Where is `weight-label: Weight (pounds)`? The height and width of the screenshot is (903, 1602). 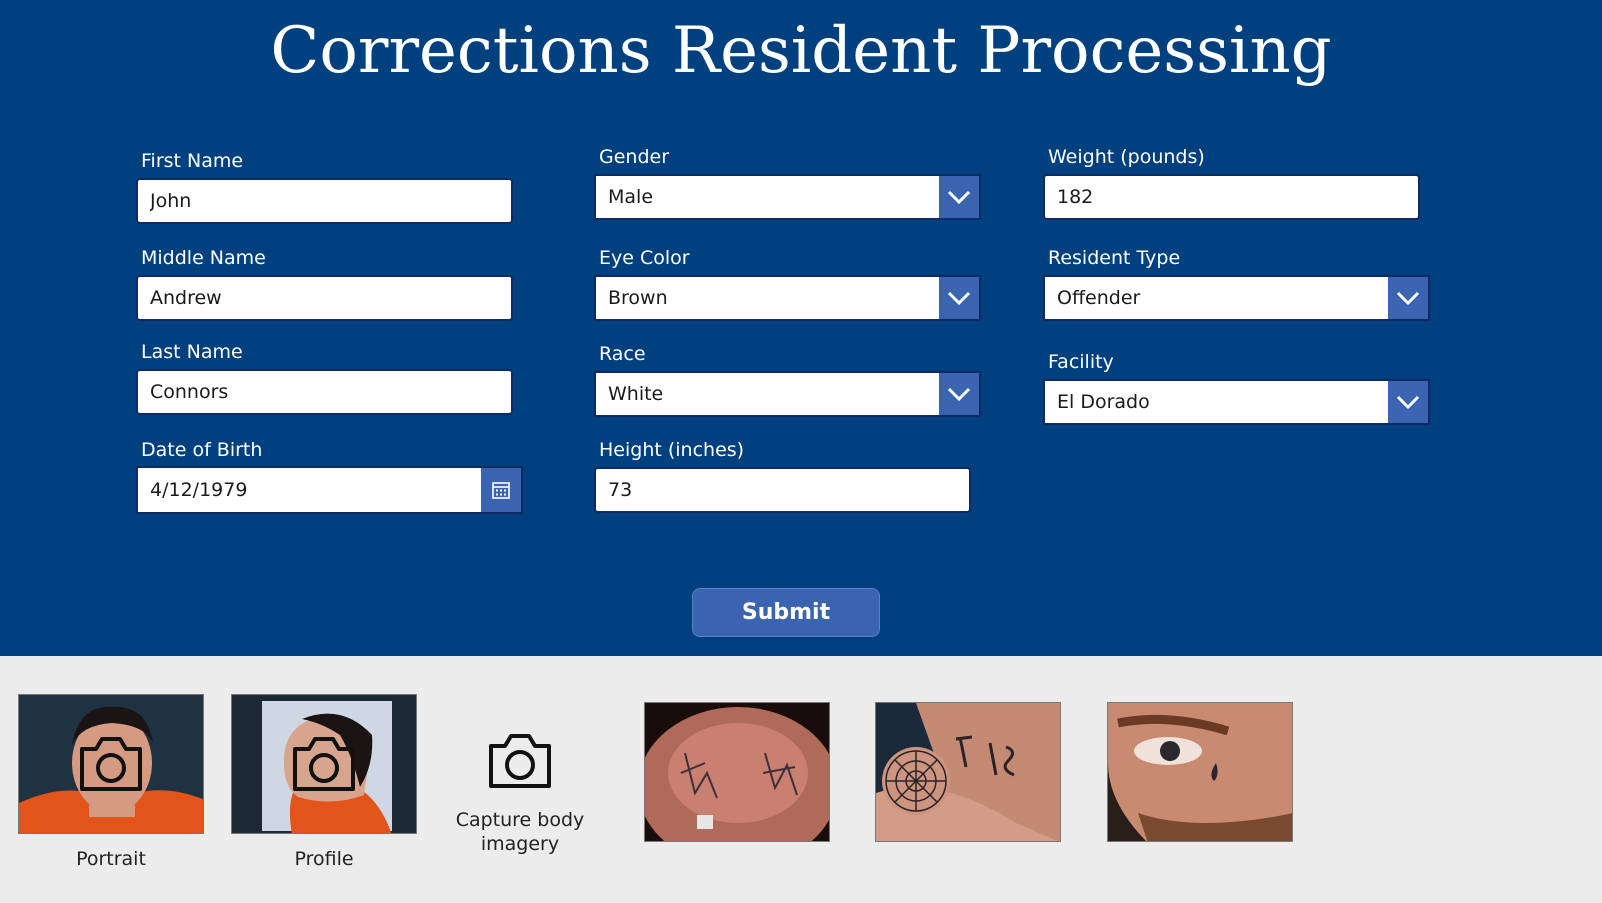 weight-label: Weight (pounds) is located at coordinates (1126, 157).